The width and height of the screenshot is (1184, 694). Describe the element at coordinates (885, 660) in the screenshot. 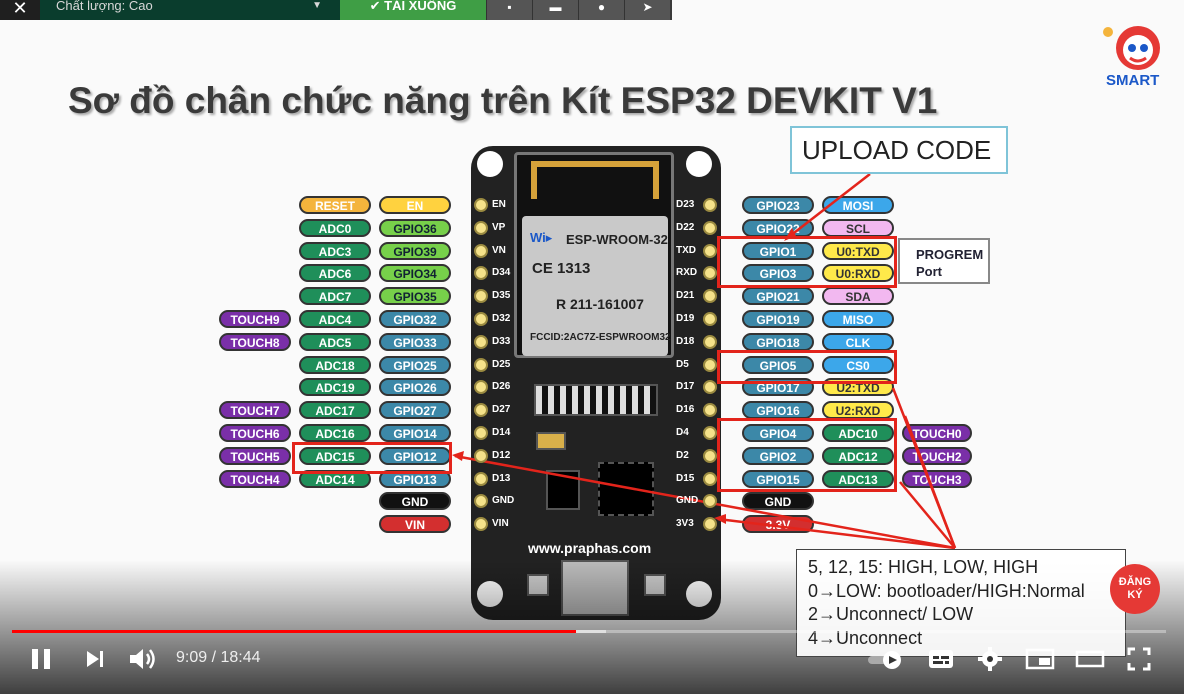

I see `autoplay-toggle-icon` at that location.